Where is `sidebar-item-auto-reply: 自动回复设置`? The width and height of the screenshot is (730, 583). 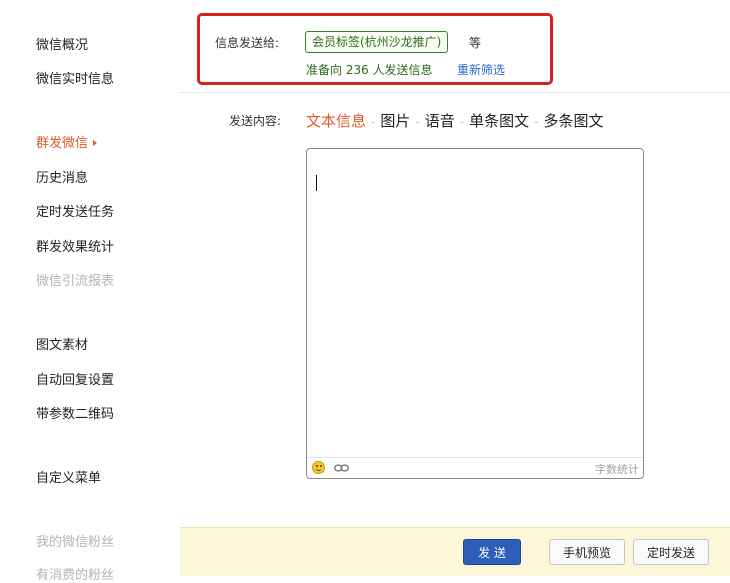
sidebar-item-auto-reply: 自动回复设置 is located at coordinates (75, 378).